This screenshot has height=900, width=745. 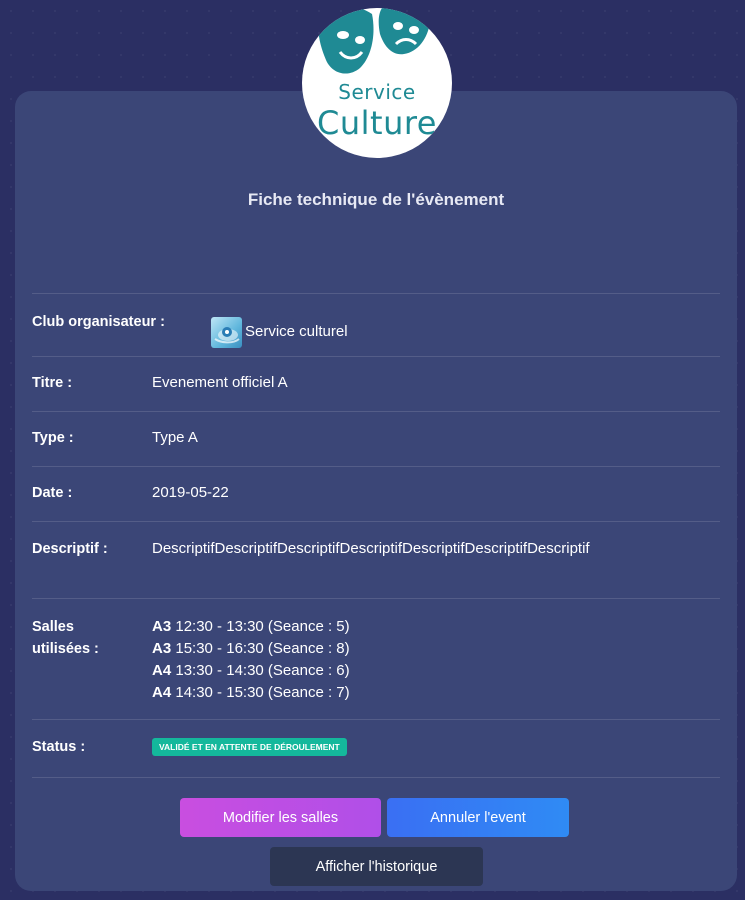 What do you see at coordinates (53, 627) in the screenshot?
I see `salles-label-line1: Salles` at bounding box center [53, 627].